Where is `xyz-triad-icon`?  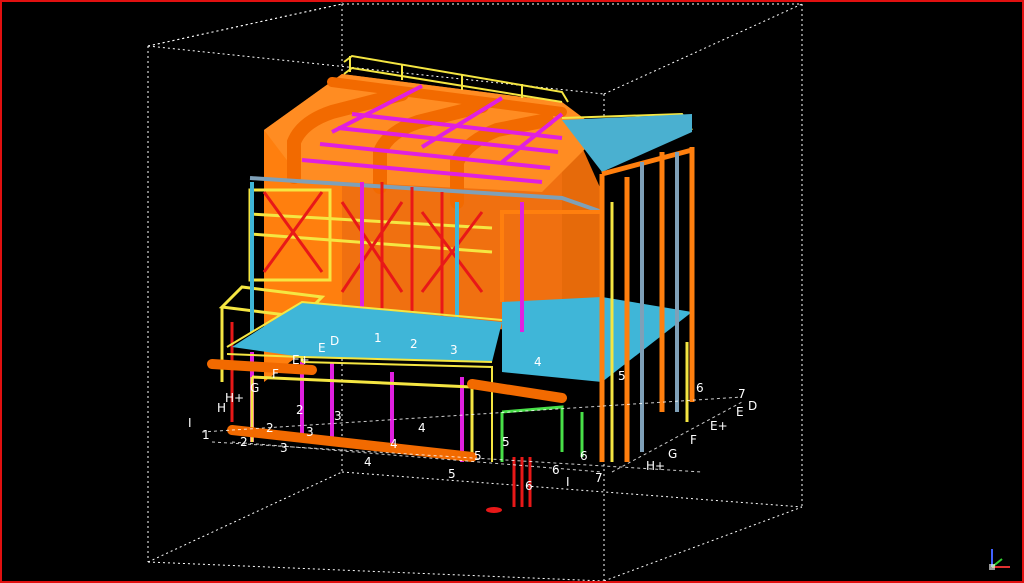
xyz-triad-icon is located at coordinates (999, 559).